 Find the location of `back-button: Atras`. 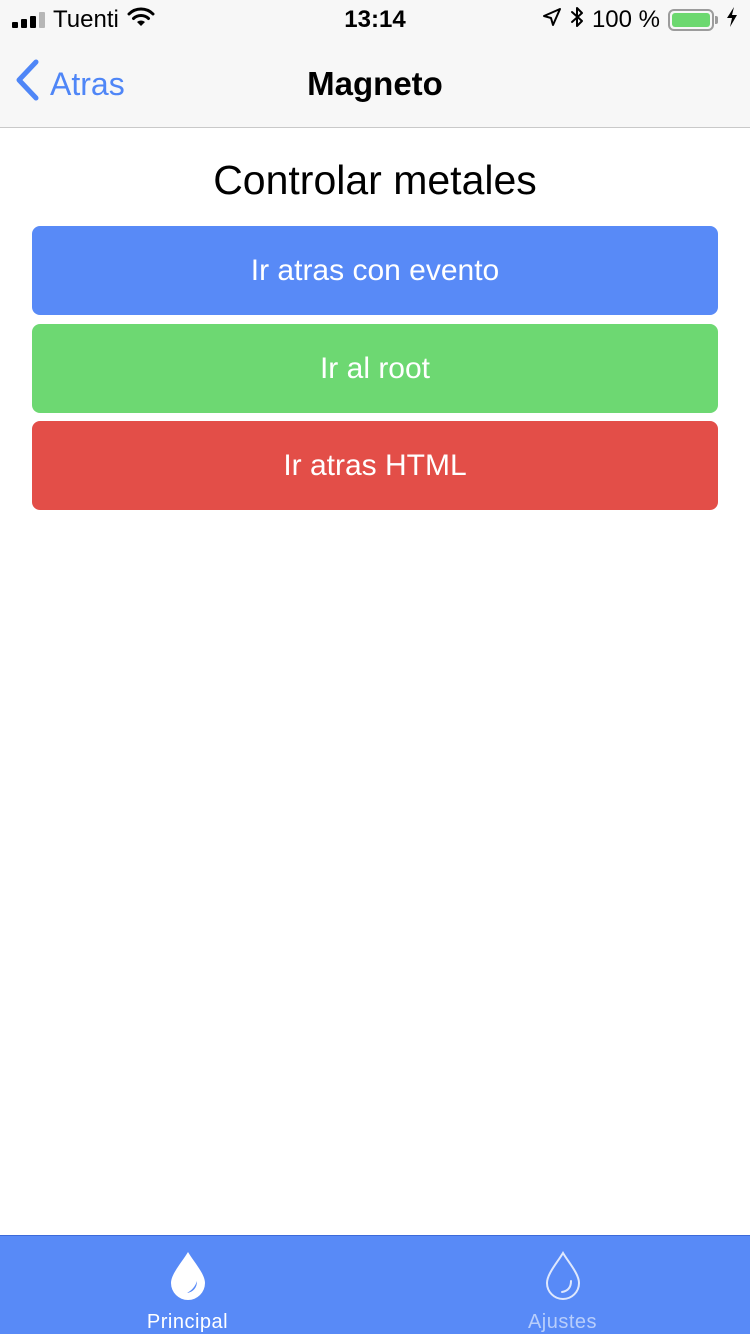

back-button: Atras is located at coordinates (69, 84).